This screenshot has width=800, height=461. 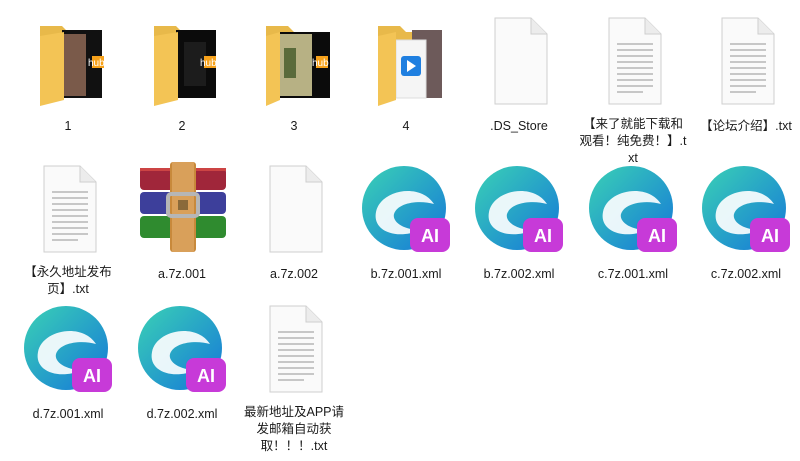 I want to click on file-name: 【永久地址发布页】.txt, so click(x=68, y=280).